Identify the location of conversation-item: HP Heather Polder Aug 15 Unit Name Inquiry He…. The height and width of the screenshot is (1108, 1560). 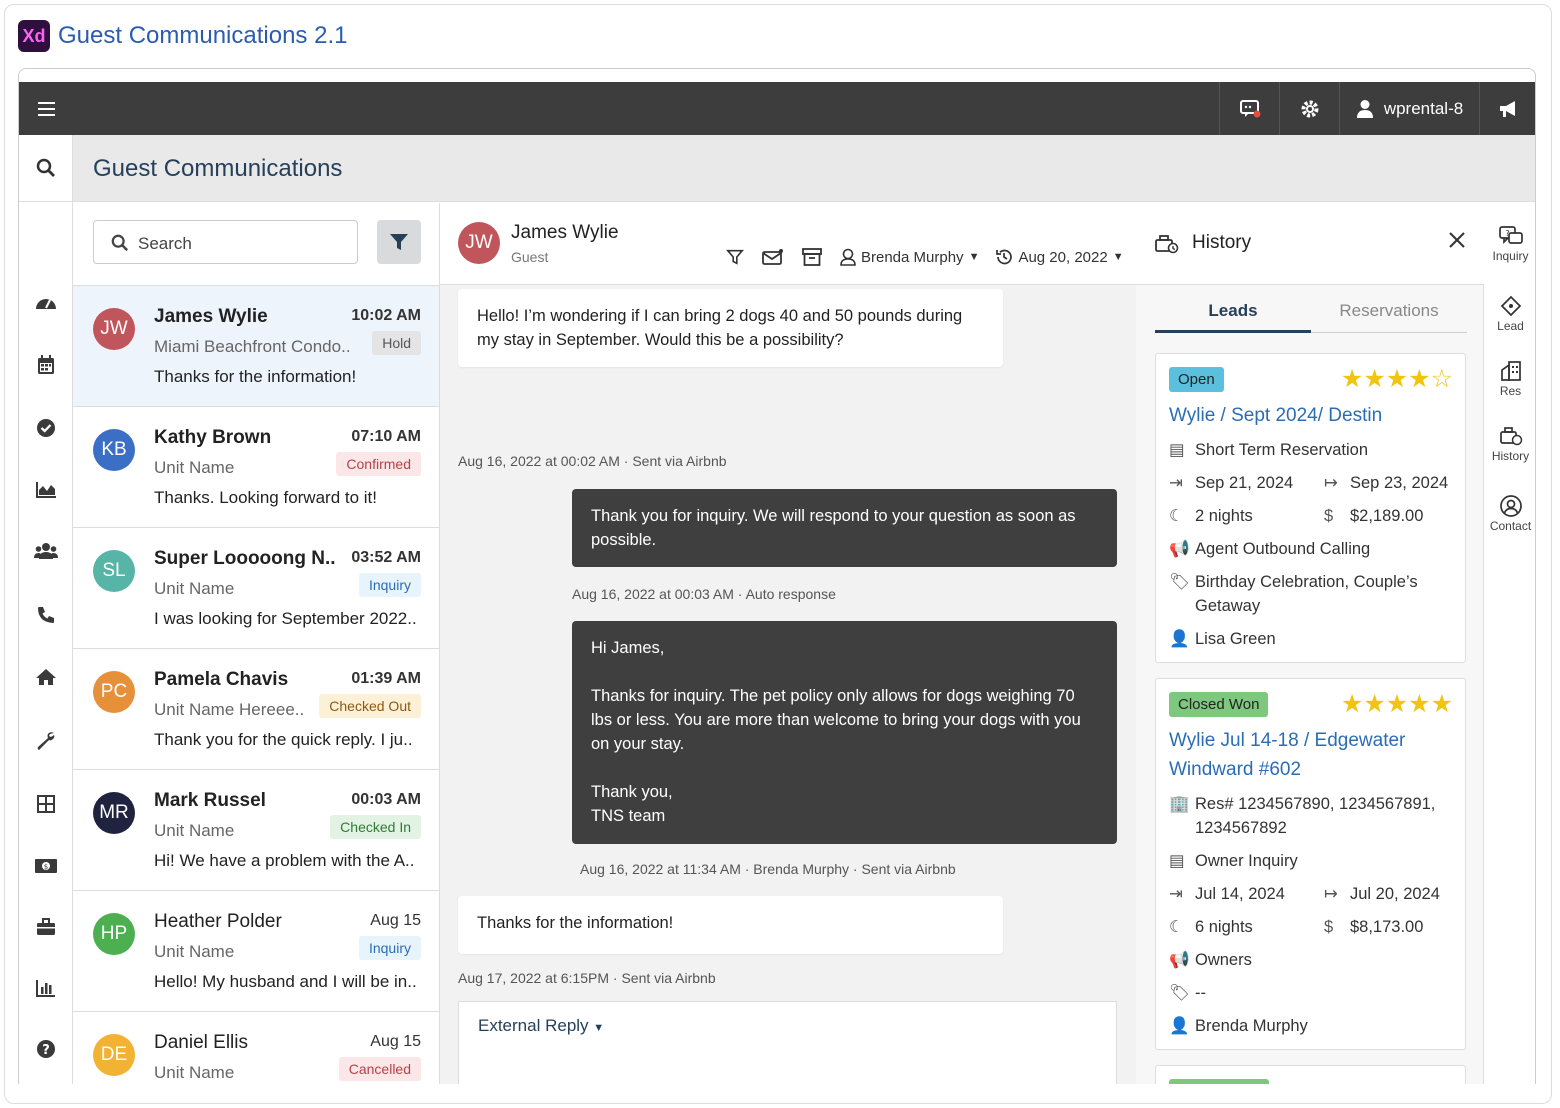
(256, 950).